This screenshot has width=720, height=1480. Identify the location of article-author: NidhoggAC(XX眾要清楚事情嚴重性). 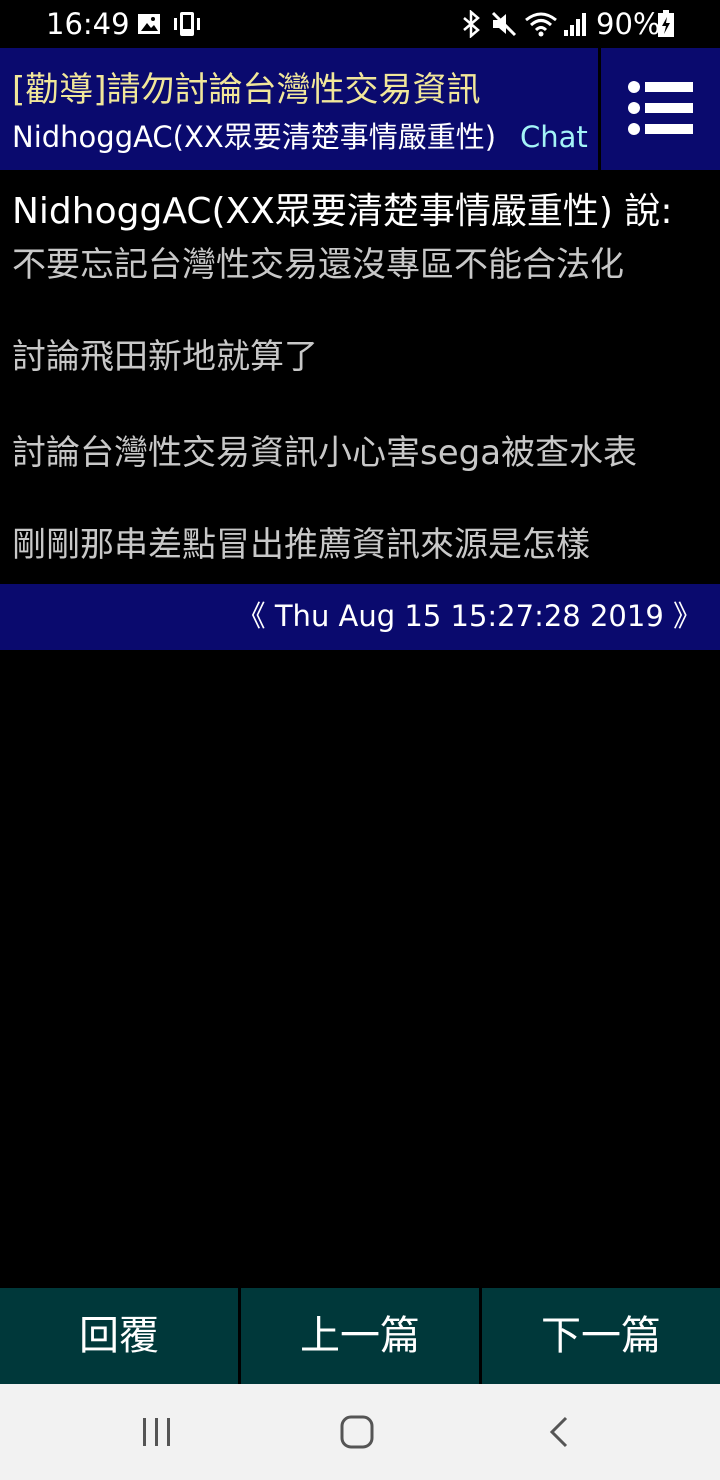
(254, 137).